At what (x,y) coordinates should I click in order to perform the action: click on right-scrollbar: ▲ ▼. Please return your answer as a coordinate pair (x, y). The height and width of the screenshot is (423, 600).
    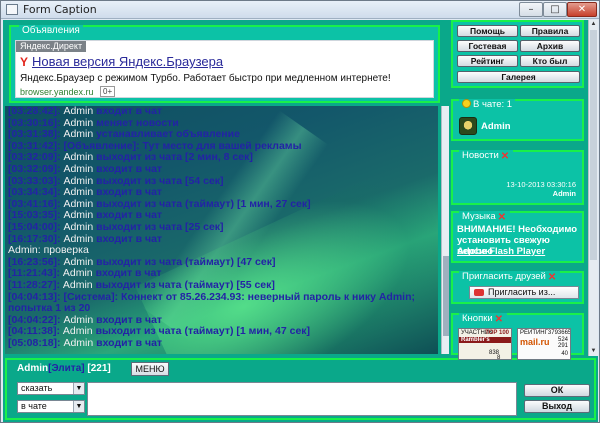
    Looking at the image, I should click on (593, 188).